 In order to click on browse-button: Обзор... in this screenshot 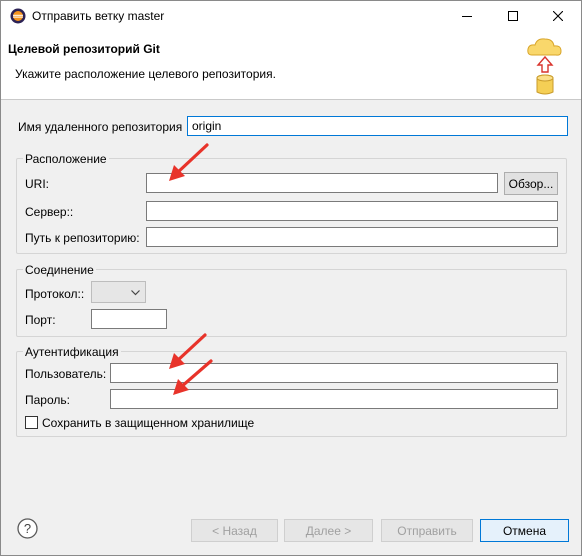, I will do `click(531, 183)`.